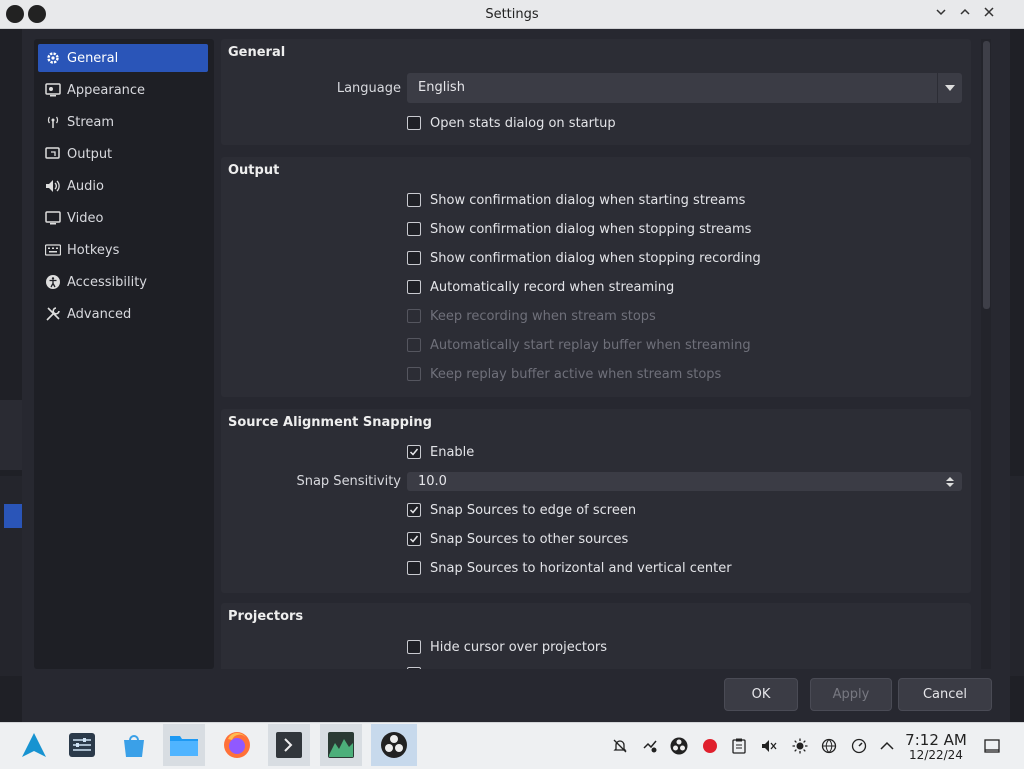 This screenshot has height=769, width=1024. Describe the element at coordinates (123, 154) in the screenshot. I see `sidebar-item-output: Output` at that location.